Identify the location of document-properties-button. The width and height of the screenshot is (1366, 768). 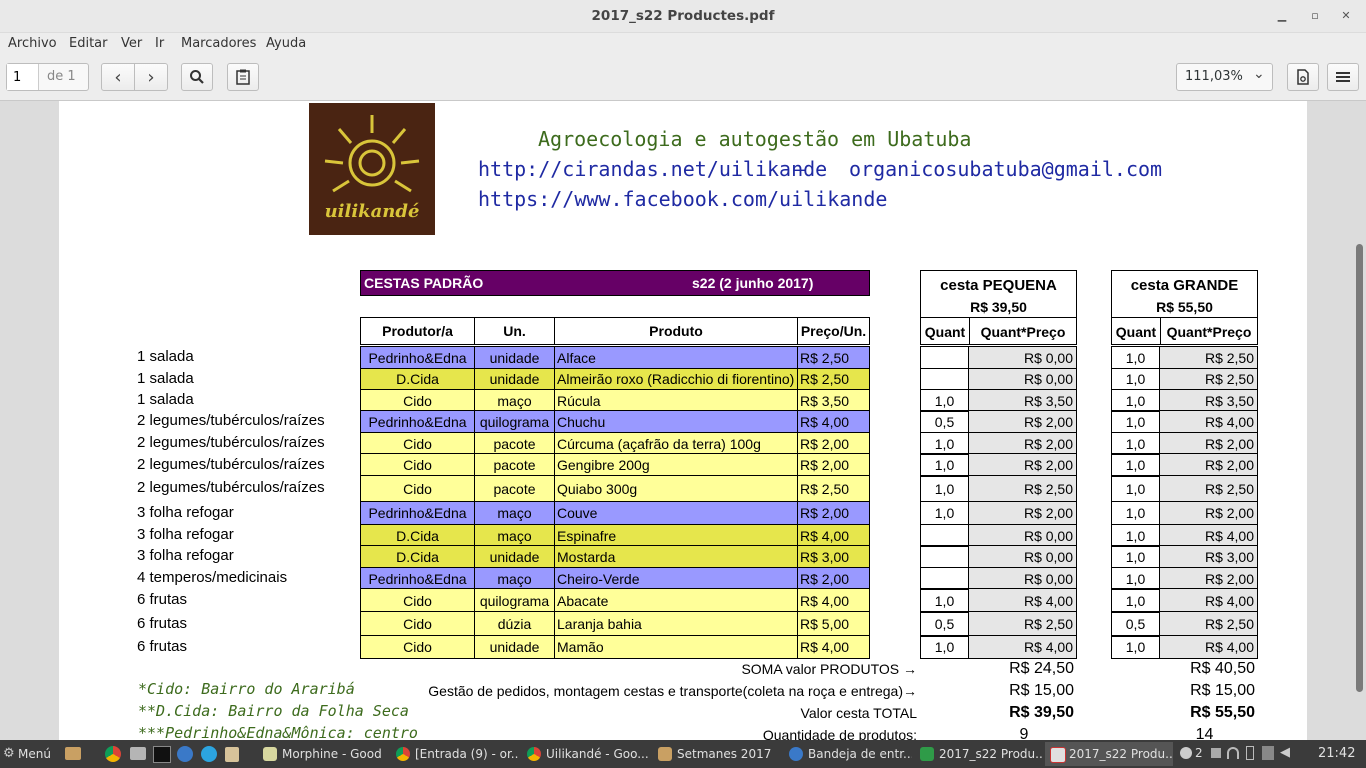
(1303, 77).